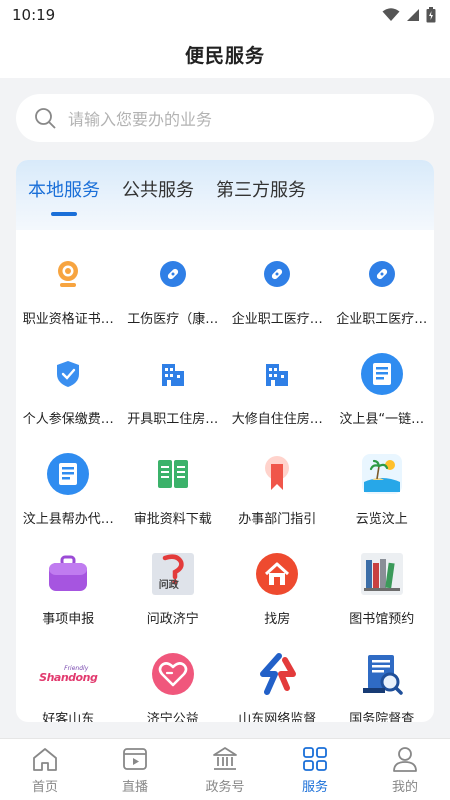 The width and height of the screenshot is (450, 800). Describe the element at coordinates (173, 474) in the screenshot. I see `book-icon` at that location.